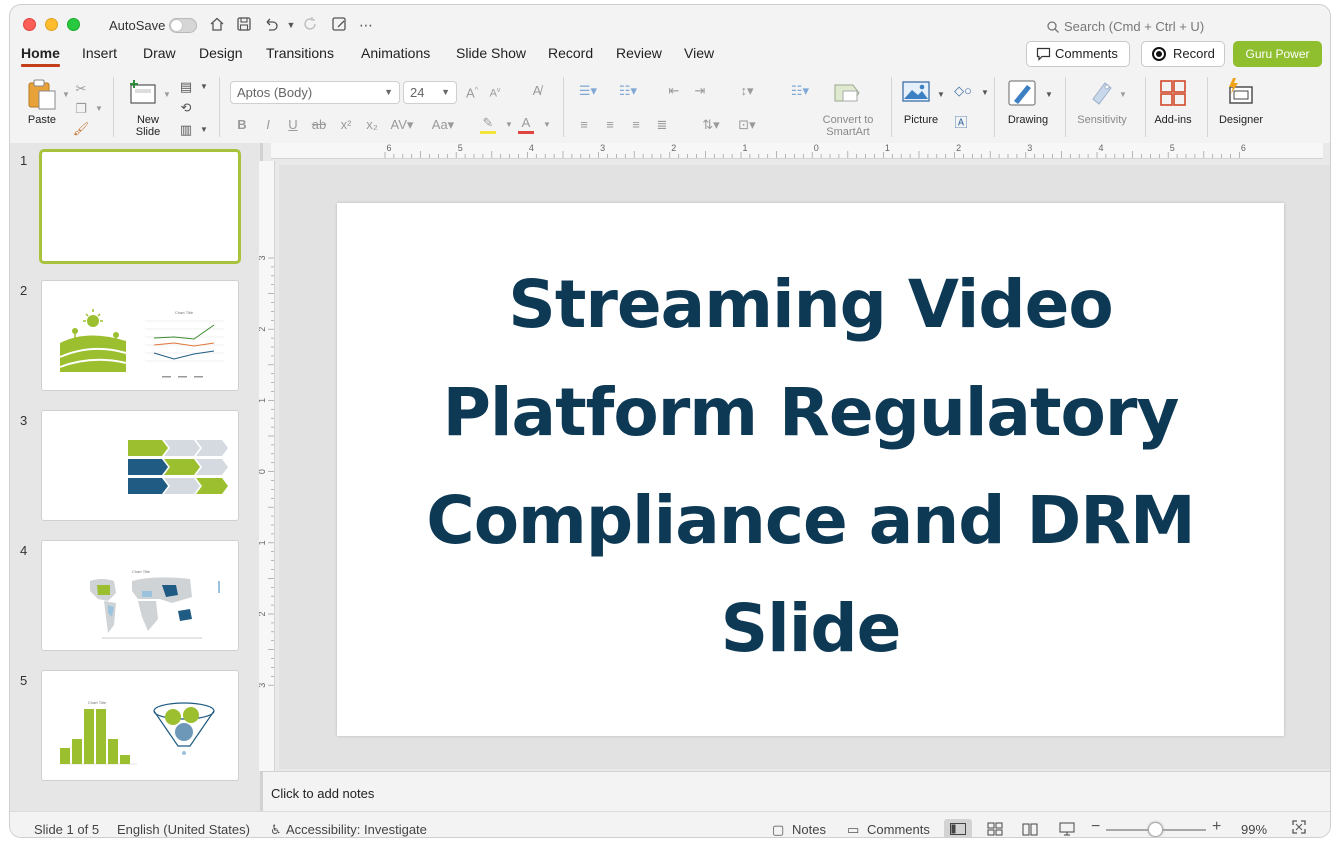  I want to click on shapes-dropdown-icon: ▼, so click(985, 93).